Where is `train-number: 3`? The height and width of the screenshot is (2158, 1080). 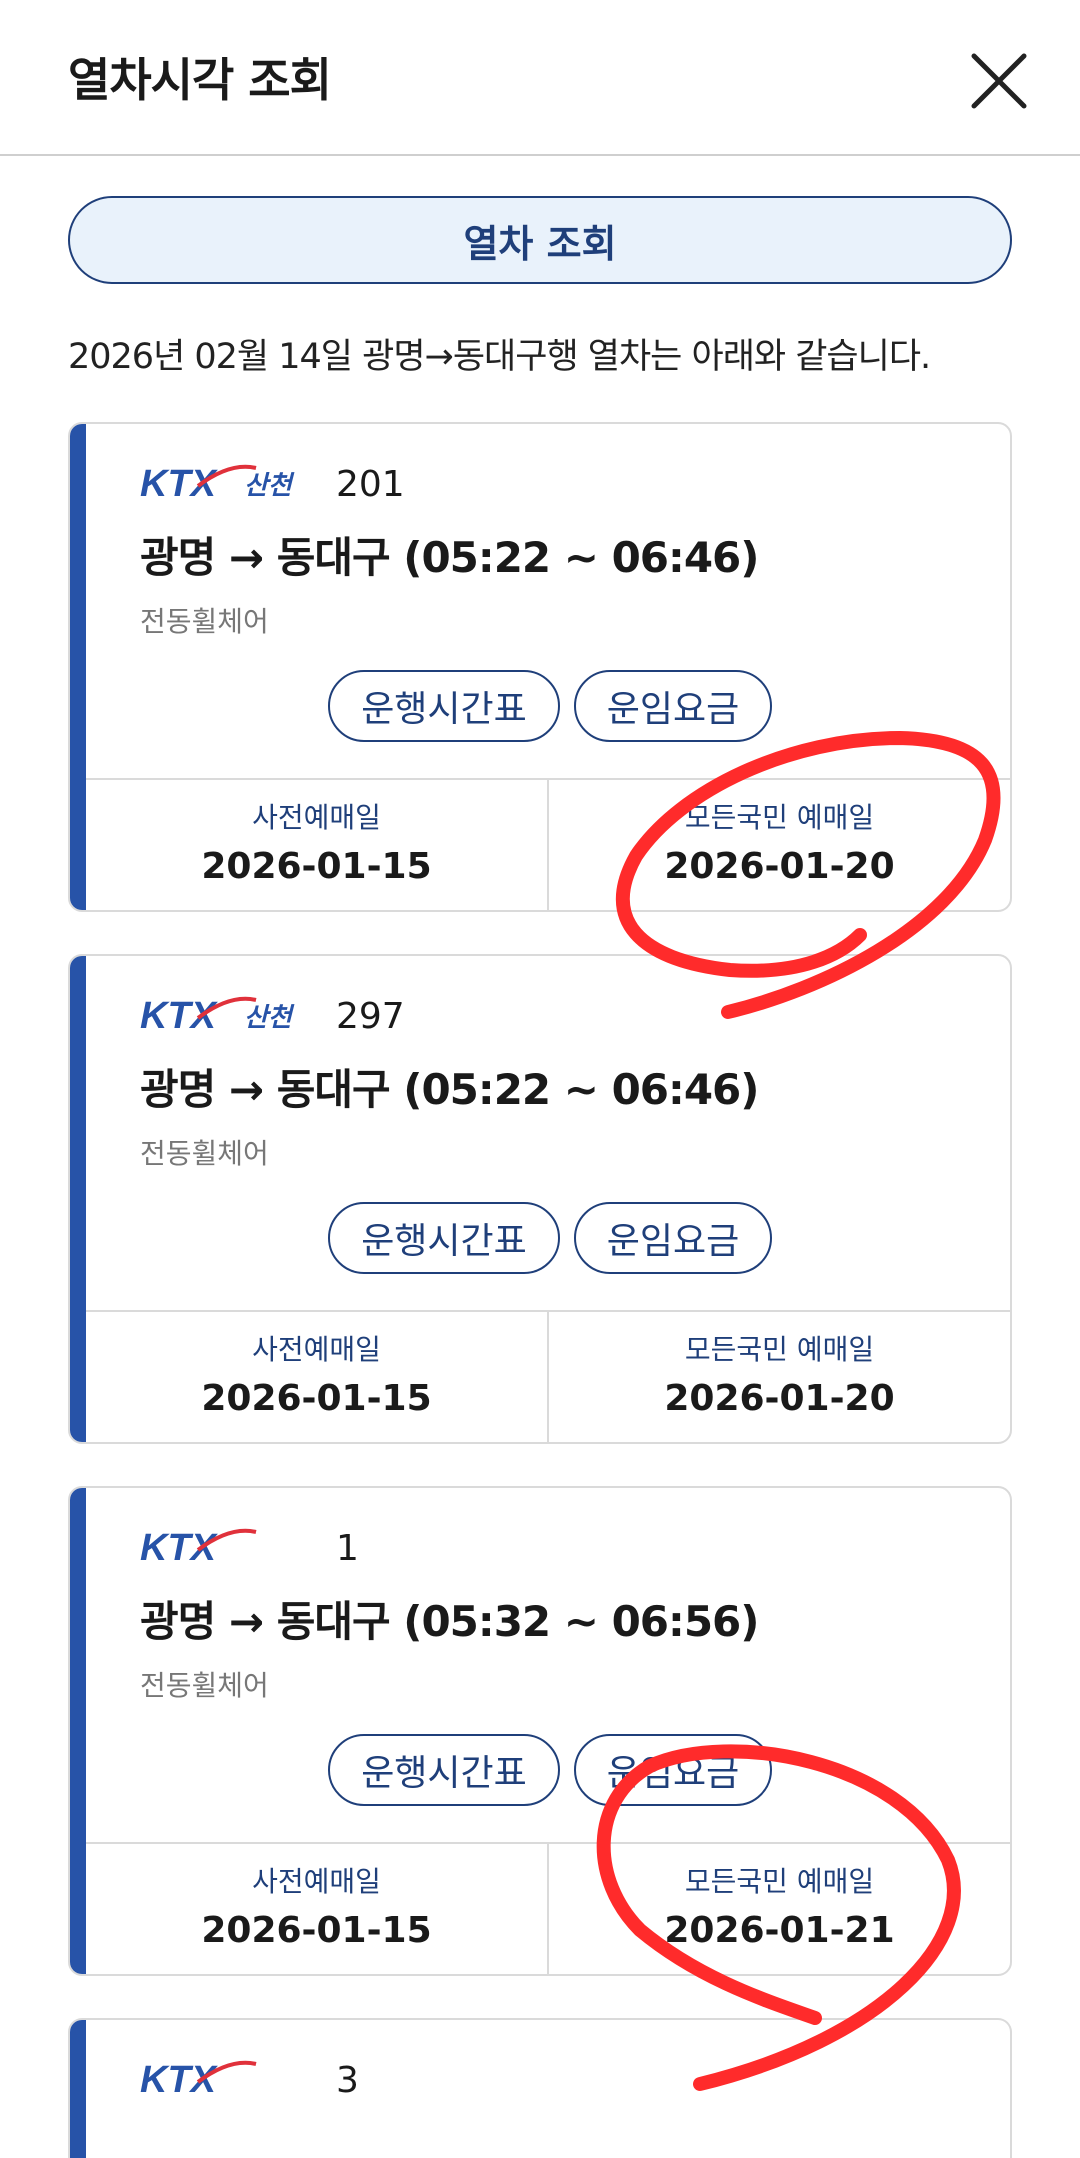
train-number: 3 is located at coordinates (347, 2080).